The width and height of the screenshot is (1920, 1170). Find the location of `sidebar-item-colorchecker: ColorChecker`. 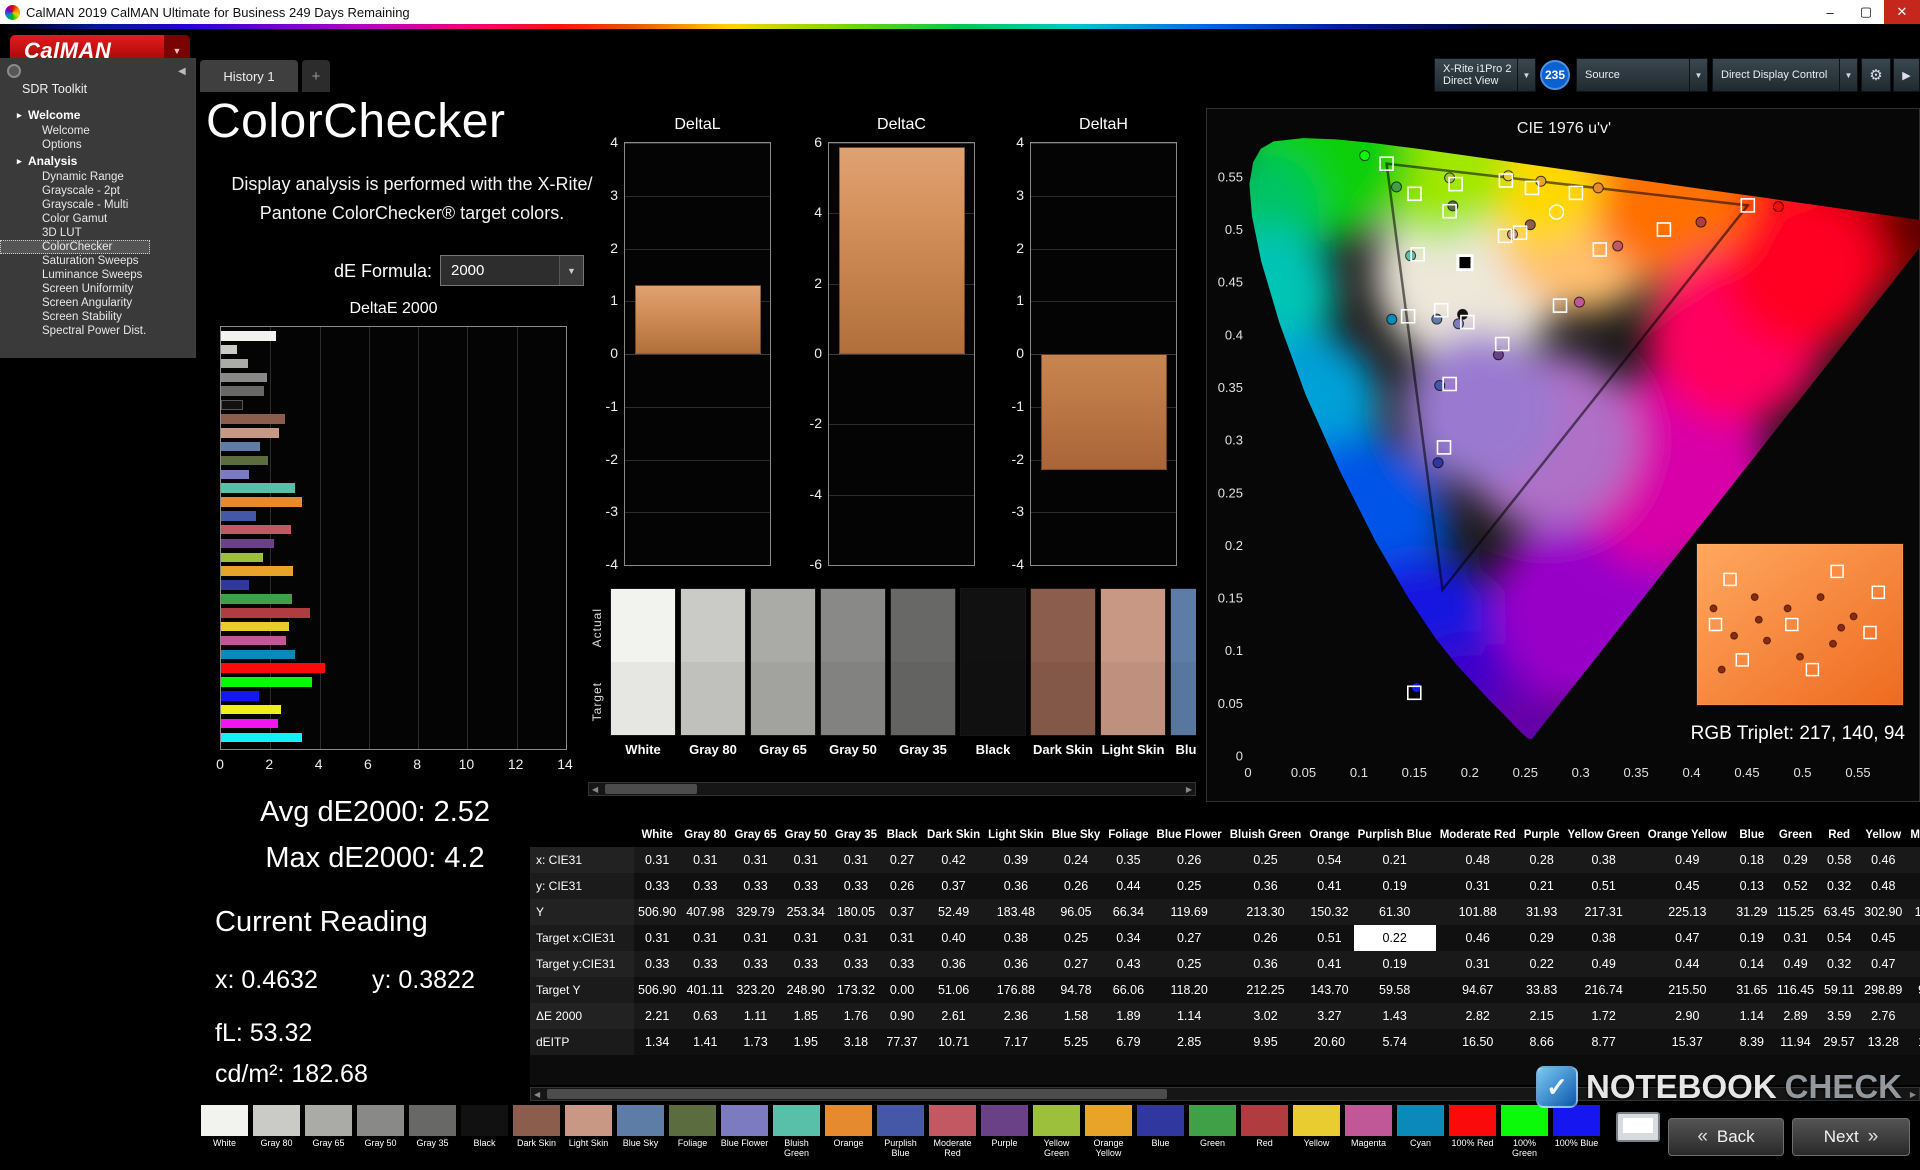

sidebar-item-colorchecker: ColorChecker is located at coordinates (75, 247).